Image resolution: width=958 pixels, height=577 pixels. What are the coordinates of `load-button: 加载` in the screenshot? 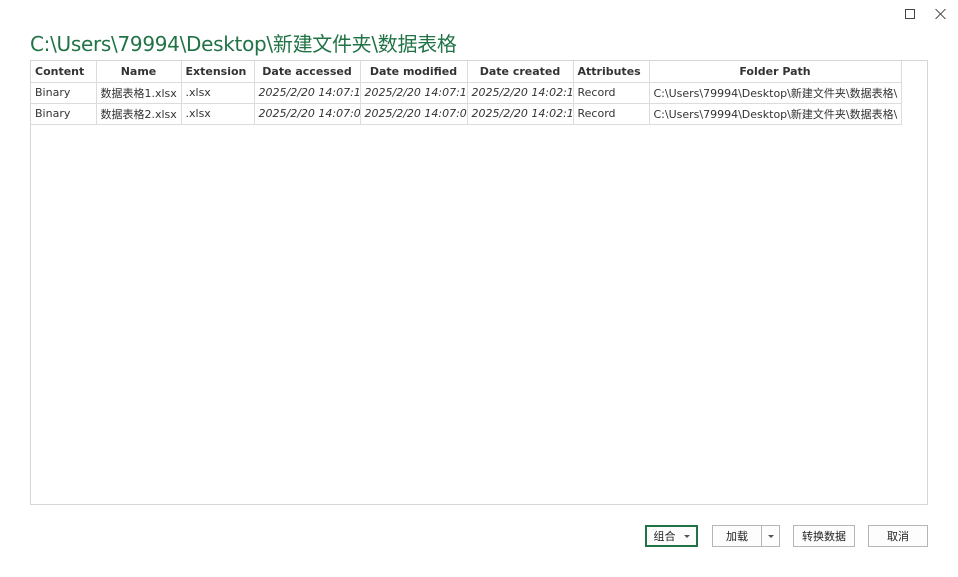 It's located at (737, 536).